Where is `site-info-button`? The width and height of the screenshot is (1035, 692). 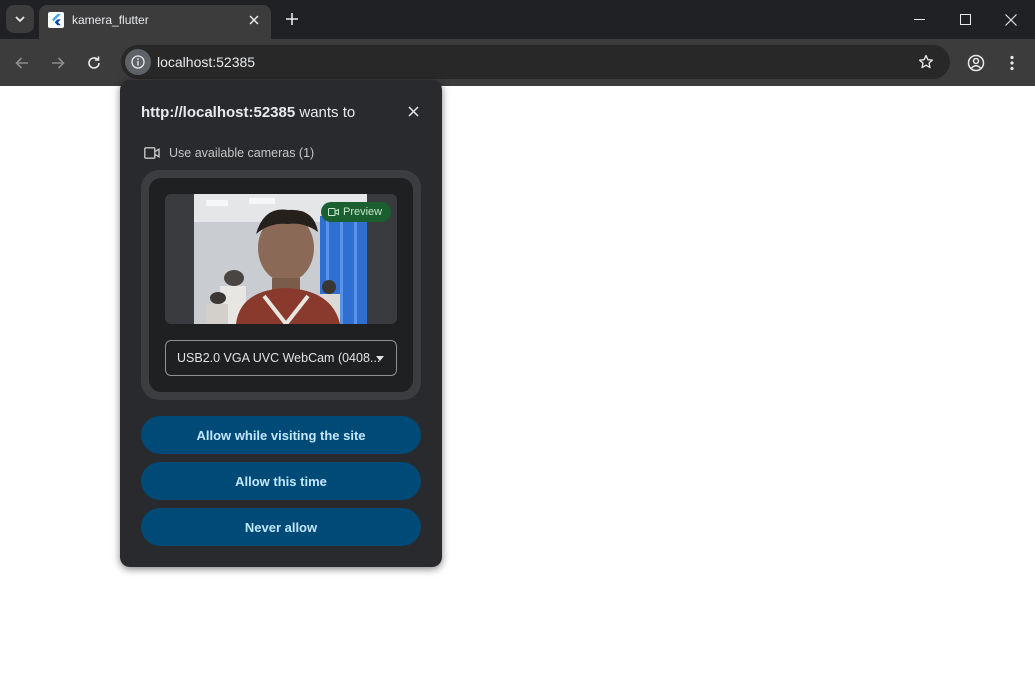
site-info-button is located at coordinates (138, 62).